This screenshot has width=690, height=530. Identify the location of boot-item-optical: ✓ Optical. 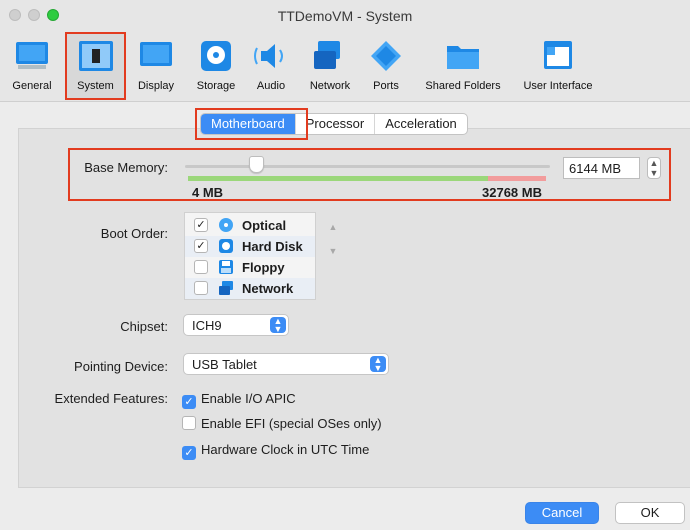
(250, 225).